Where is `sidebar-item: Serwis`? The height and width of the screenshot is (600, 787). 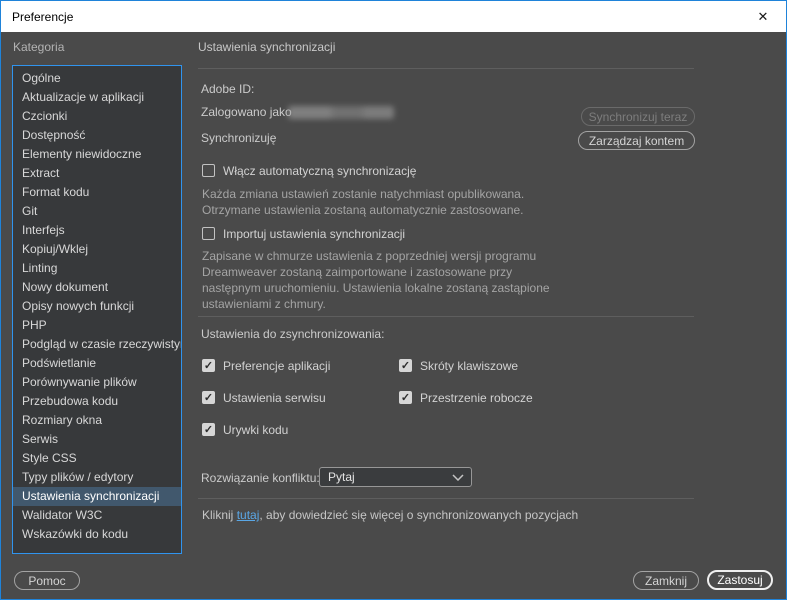 sidebar-item: Serwis is located at coordinates (97, 439).